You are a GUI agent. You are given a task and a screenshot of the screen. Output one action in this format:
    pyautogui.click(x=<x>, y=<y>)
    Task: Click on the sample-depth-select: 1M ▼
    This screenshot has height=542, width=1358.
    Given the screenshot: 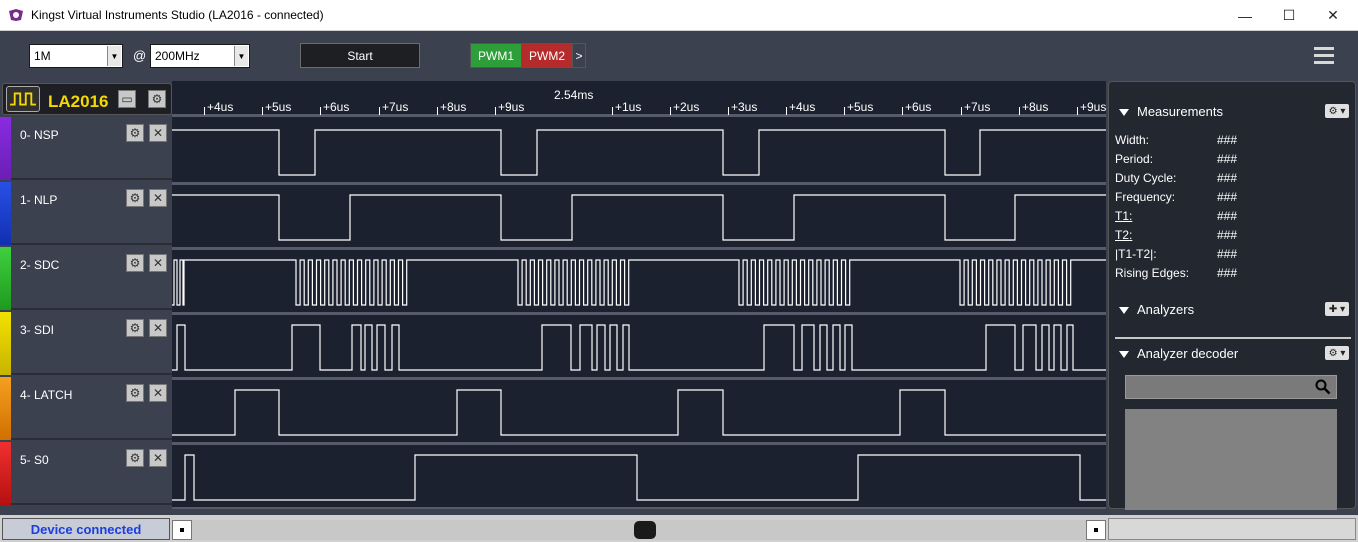 What is the action you would take?
    pyautogui.click(x=76, y=56)
    